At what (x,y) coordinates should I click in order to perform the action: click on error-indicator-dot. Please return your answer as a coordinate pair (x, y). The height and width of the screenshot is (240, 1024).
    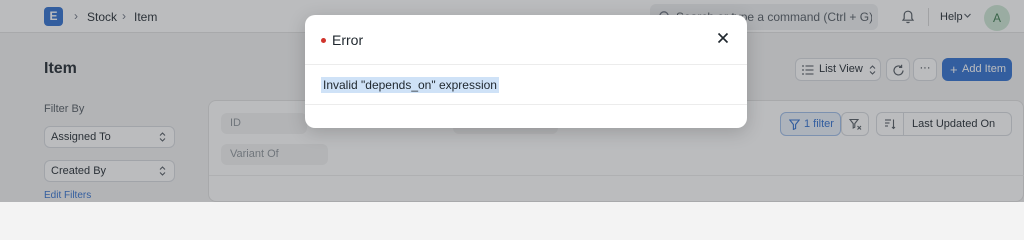
    Looking at the image, I should click on (323, 40).